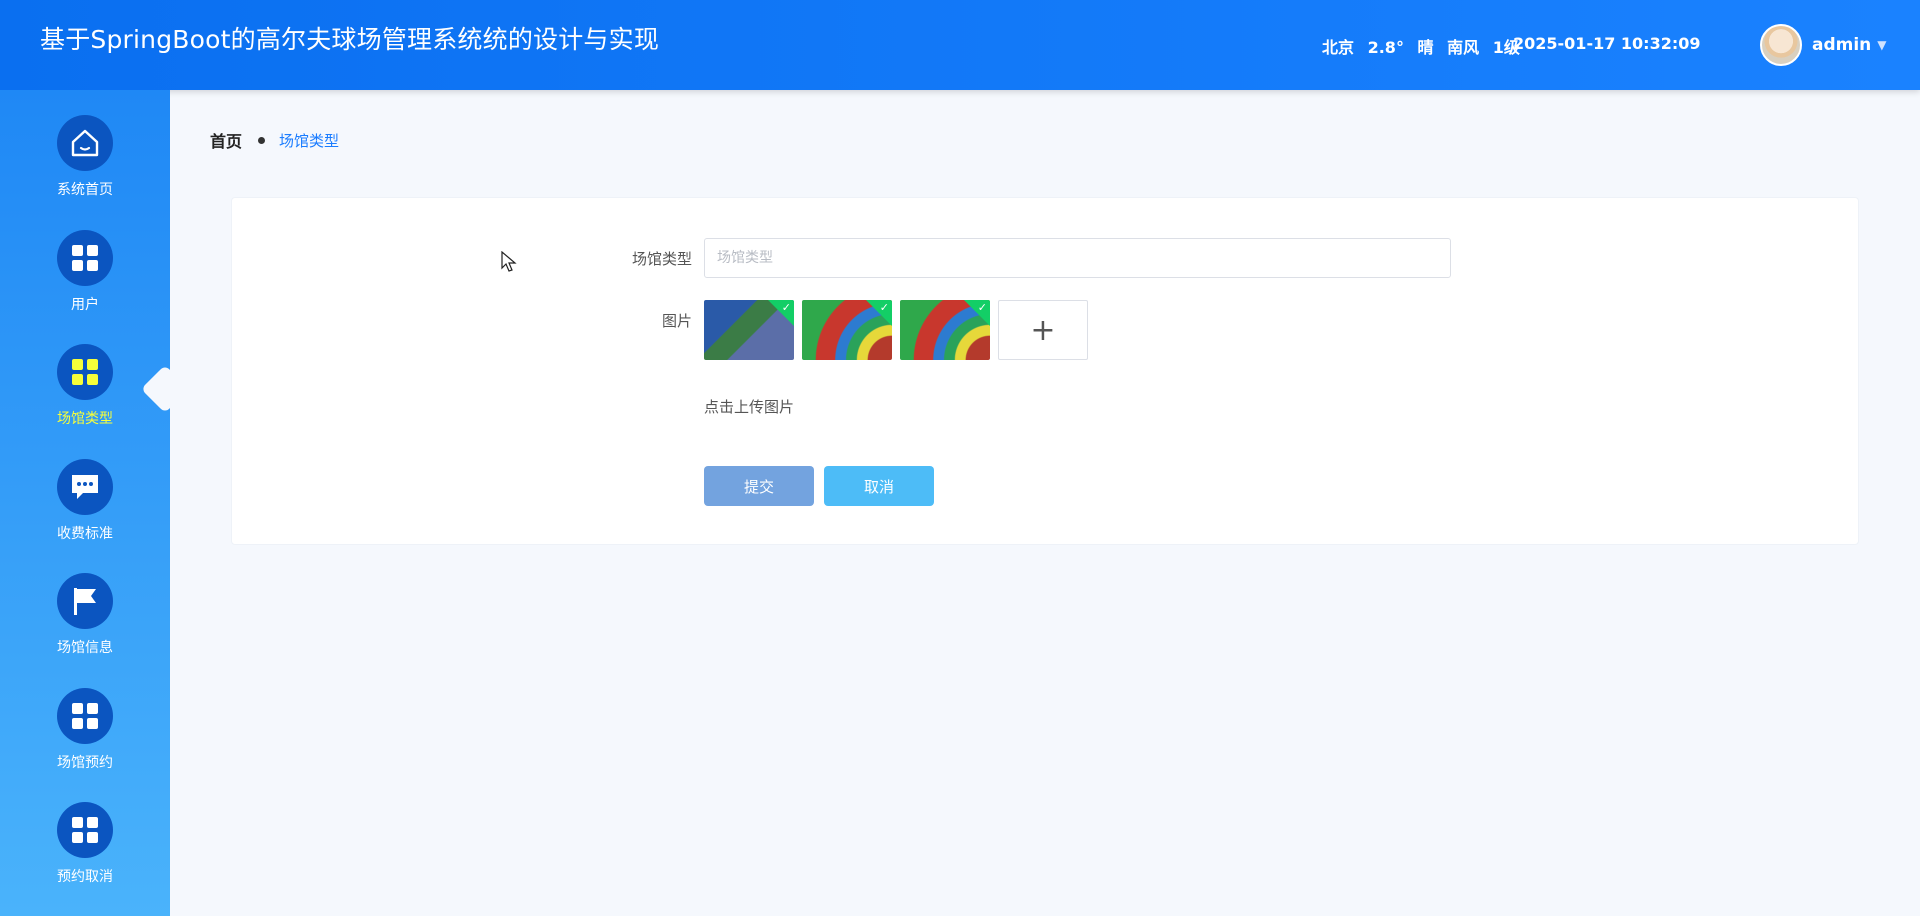 The height and width of the screenshot is (916, 1920). What do you see at coordinates (1881, 45) in the screenshot?
I see `caret-down-icon: ▼` at bounding box center [1881, 45].